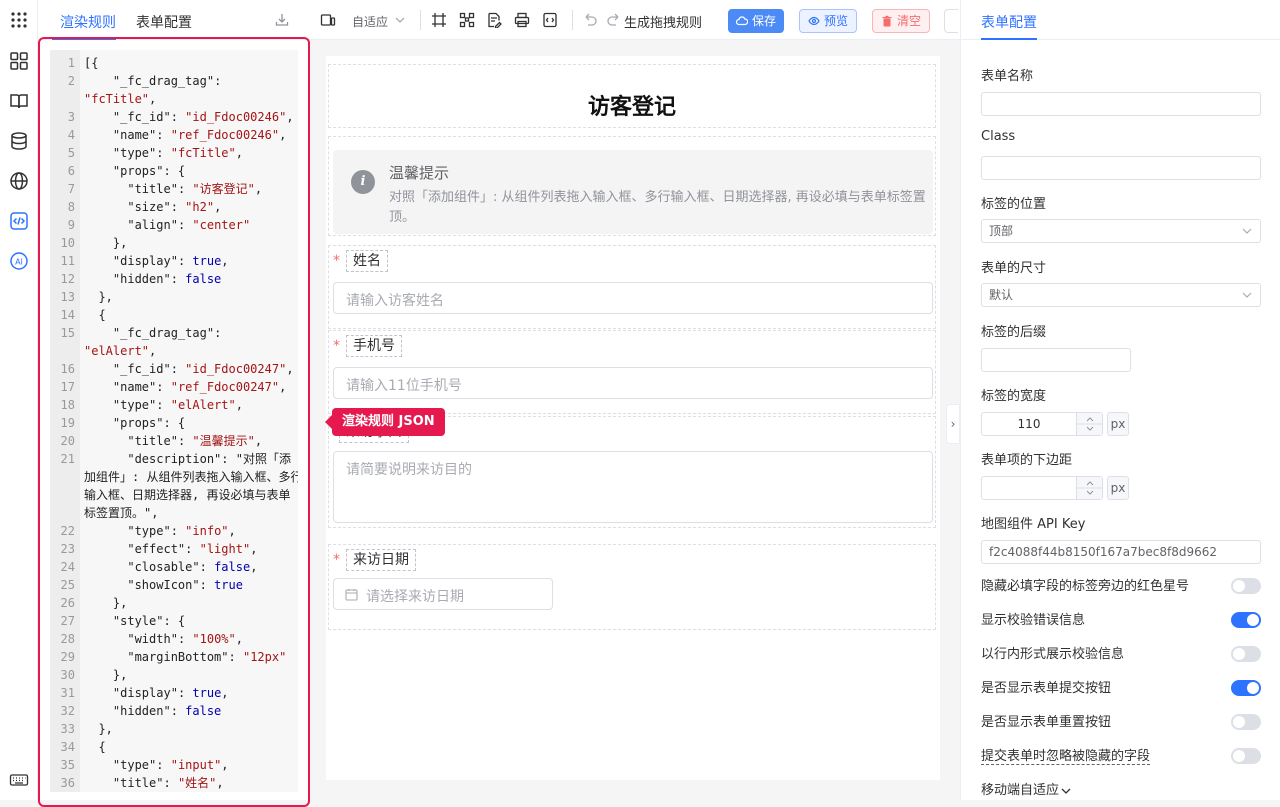 The image size is (1280, 807). Describe the element at coordinates (522, 20) in the screenshot. I see `print-icon` at that location.